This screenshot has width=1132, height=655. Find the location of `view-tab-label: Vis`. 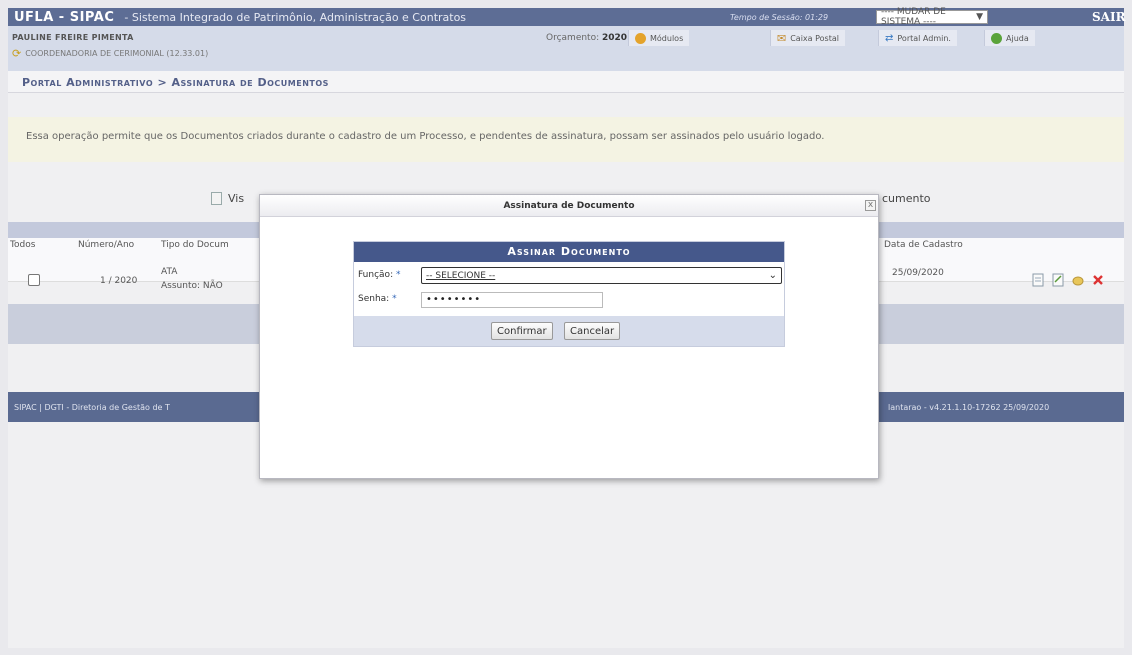

view-tab-label: Vis is located at coordinates (236, 198).